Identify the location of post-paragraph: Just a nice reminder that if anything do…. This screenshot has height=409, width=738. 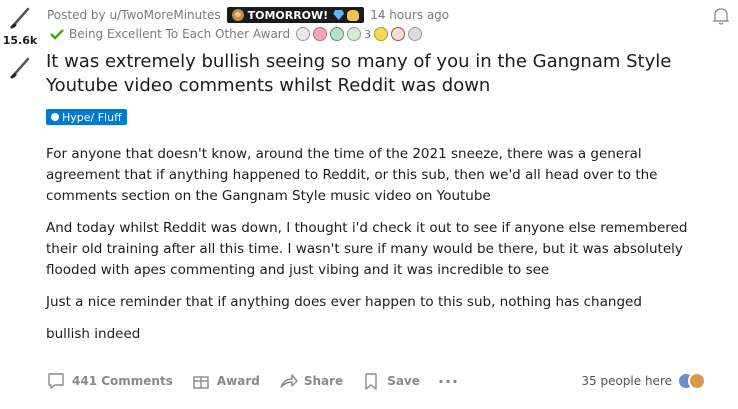
(344, 302).